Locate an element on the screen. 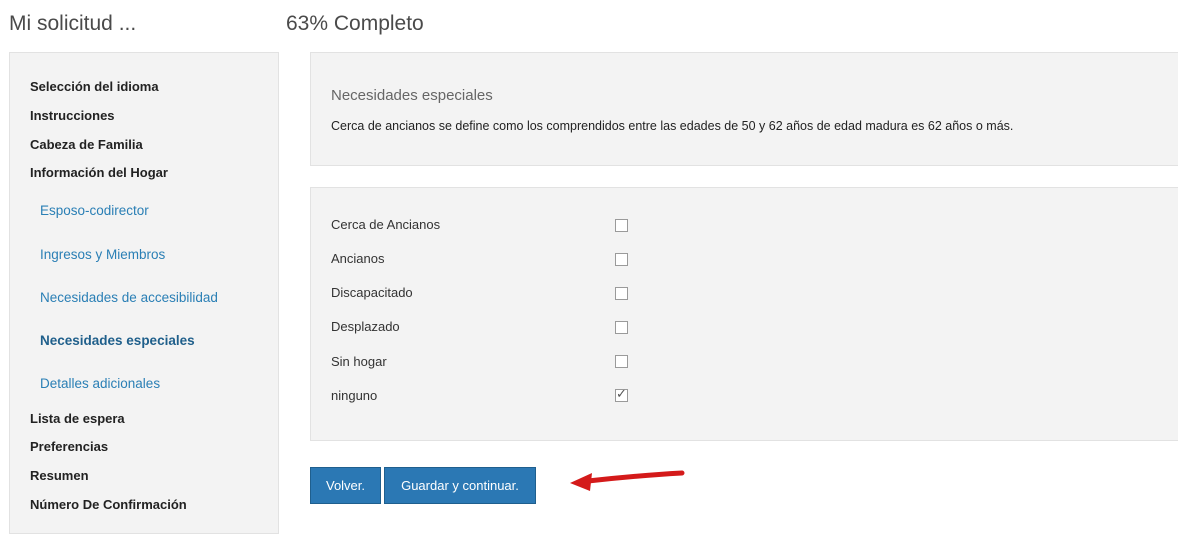 This screenshot has height=534, width=1178. sidebar-item-resumen: Resumen is located at coordinates (59, 475).